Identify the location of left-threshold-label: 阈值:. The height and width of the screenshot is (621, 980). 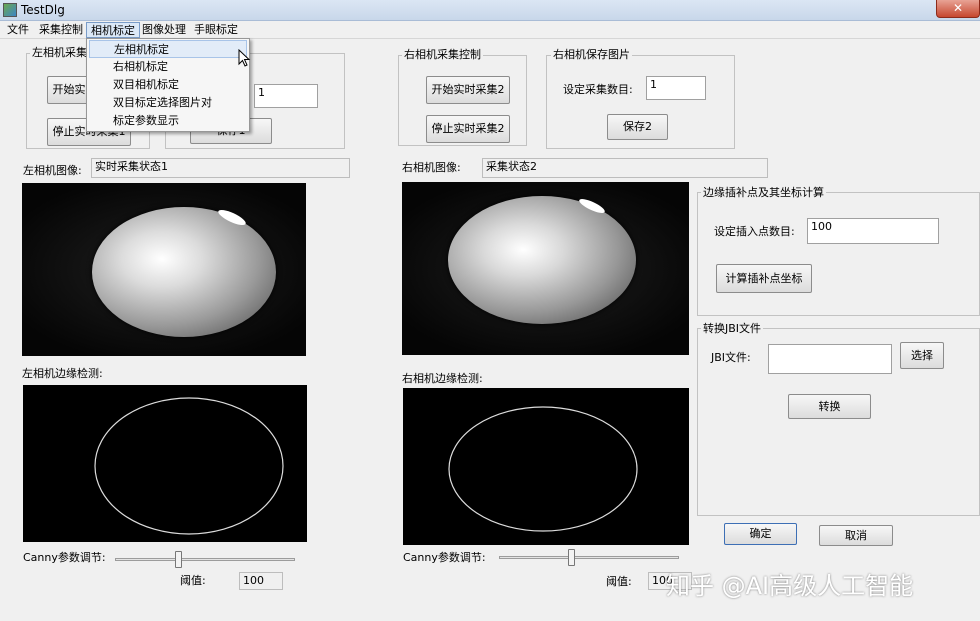
(193, 580).